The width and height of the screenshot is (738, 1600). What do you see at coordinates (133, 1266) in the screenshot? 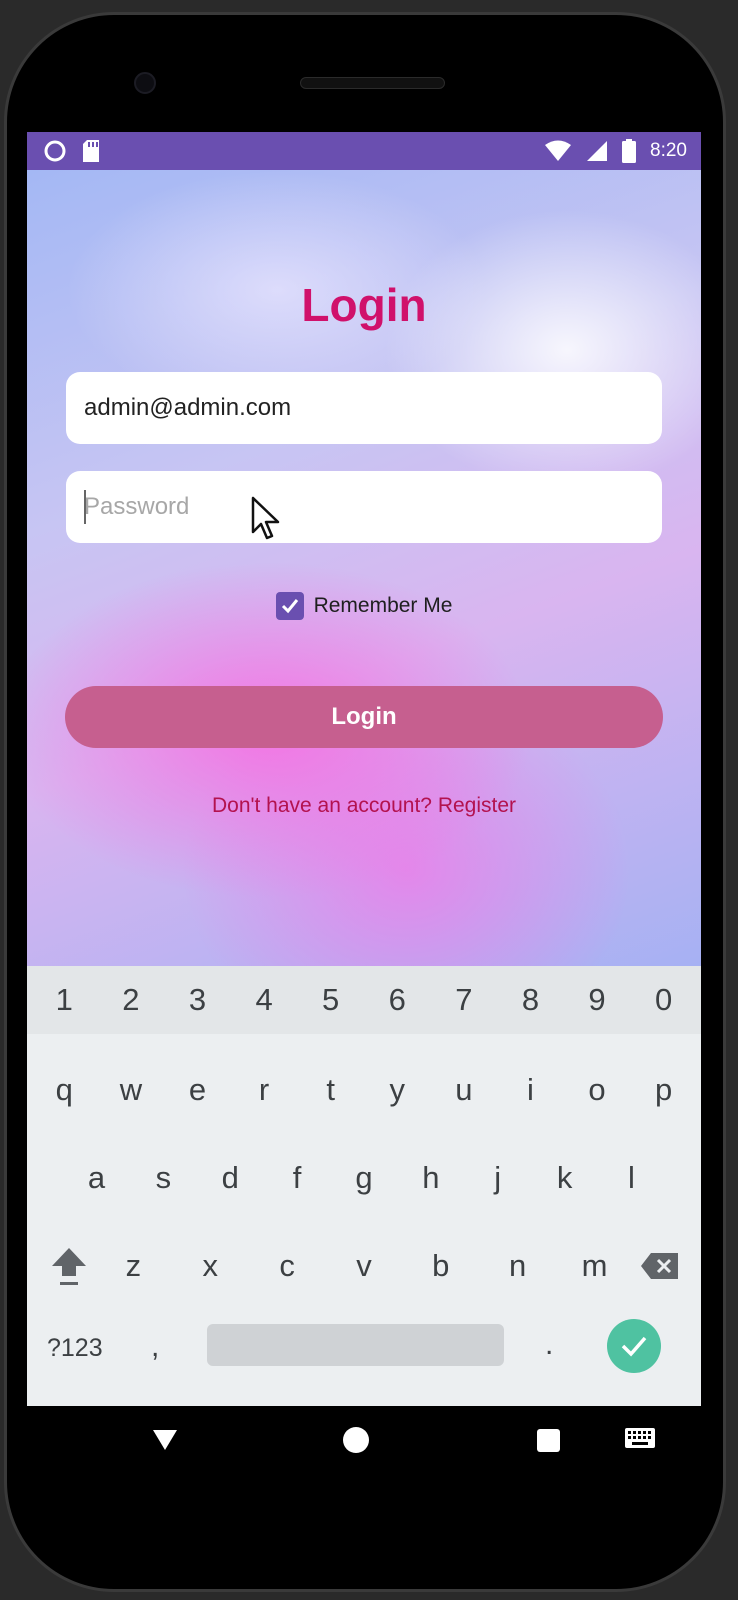
I see `key-z: z` at bounding box center [133, 1266].